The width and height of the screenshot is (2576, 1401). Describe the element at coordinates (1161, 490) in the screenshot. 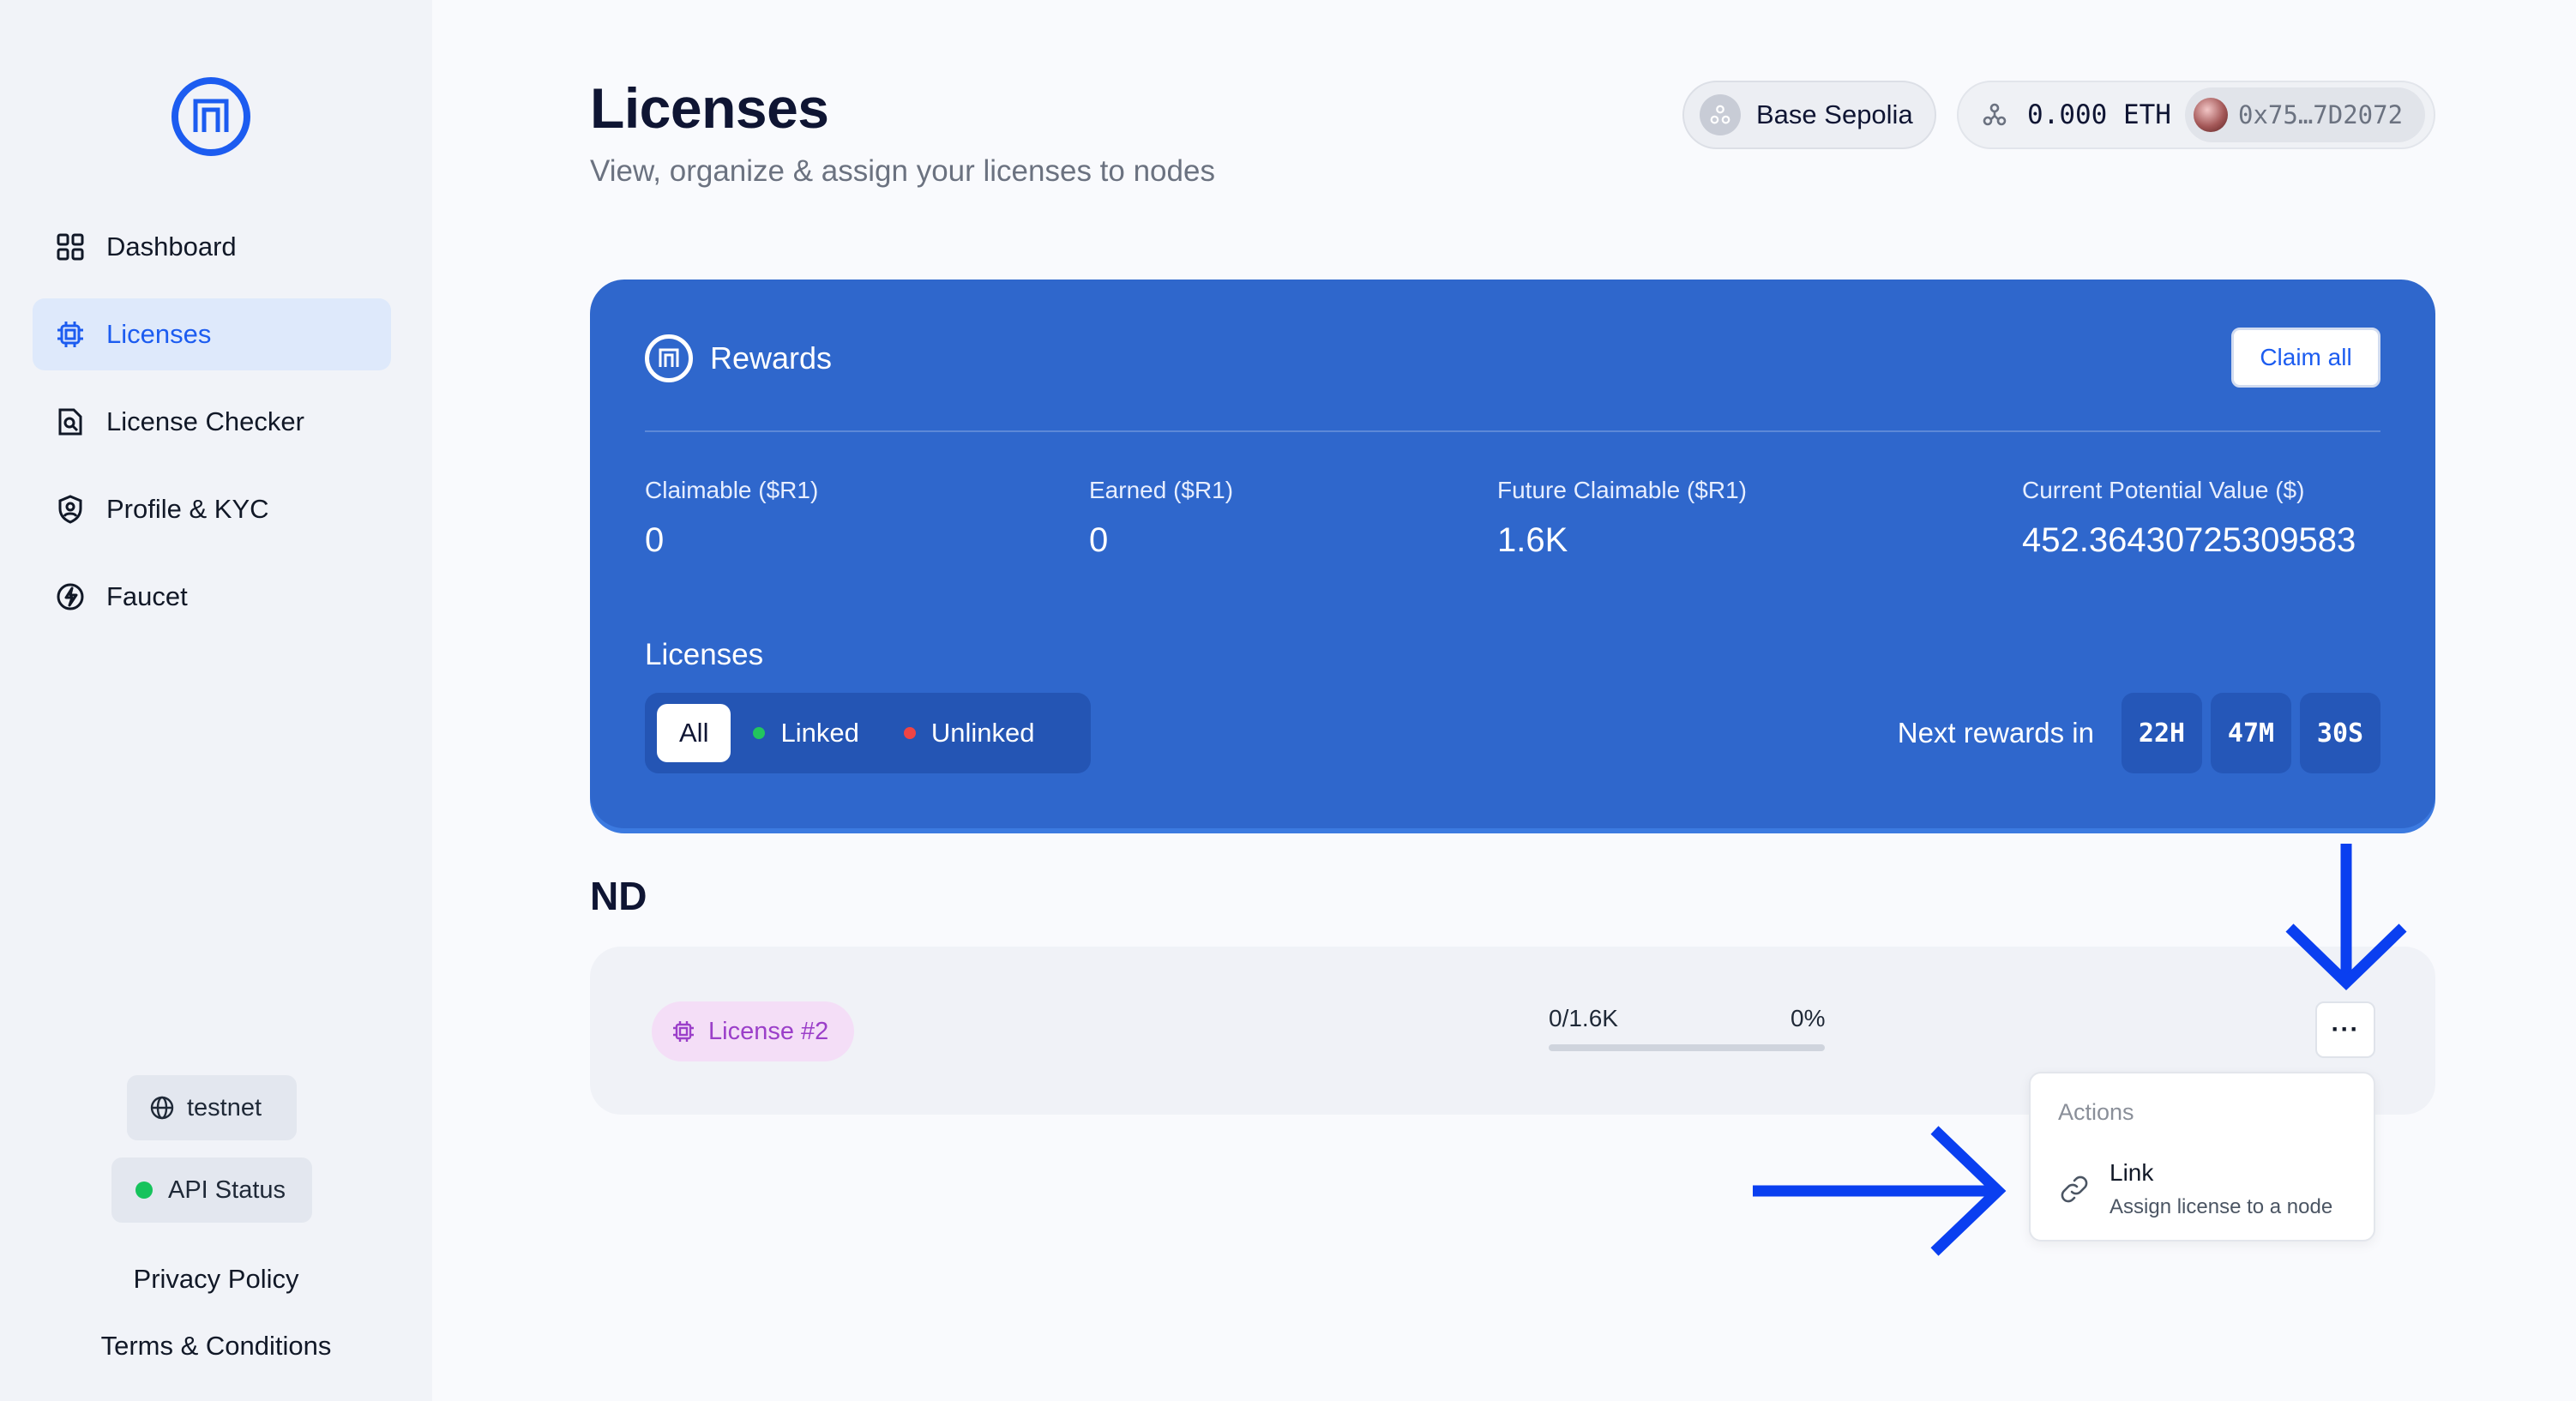

I see `stat-label: Earned ($R1)` at that location.